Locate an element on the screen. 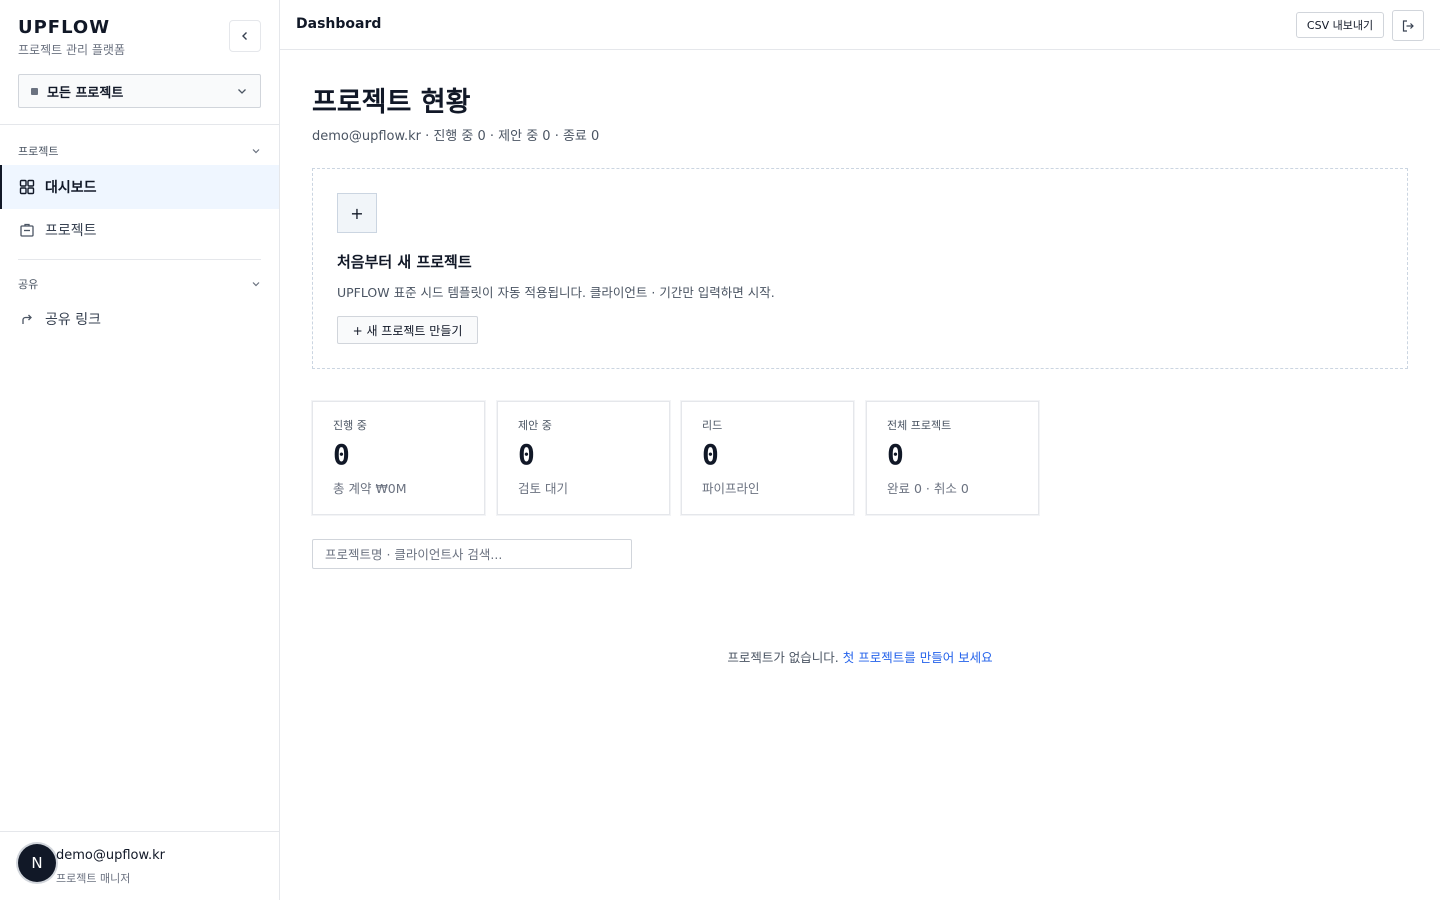 This screenshot has width=1440, height=900. breadcrumb: Dashboard is located at coordinates (339, 24).